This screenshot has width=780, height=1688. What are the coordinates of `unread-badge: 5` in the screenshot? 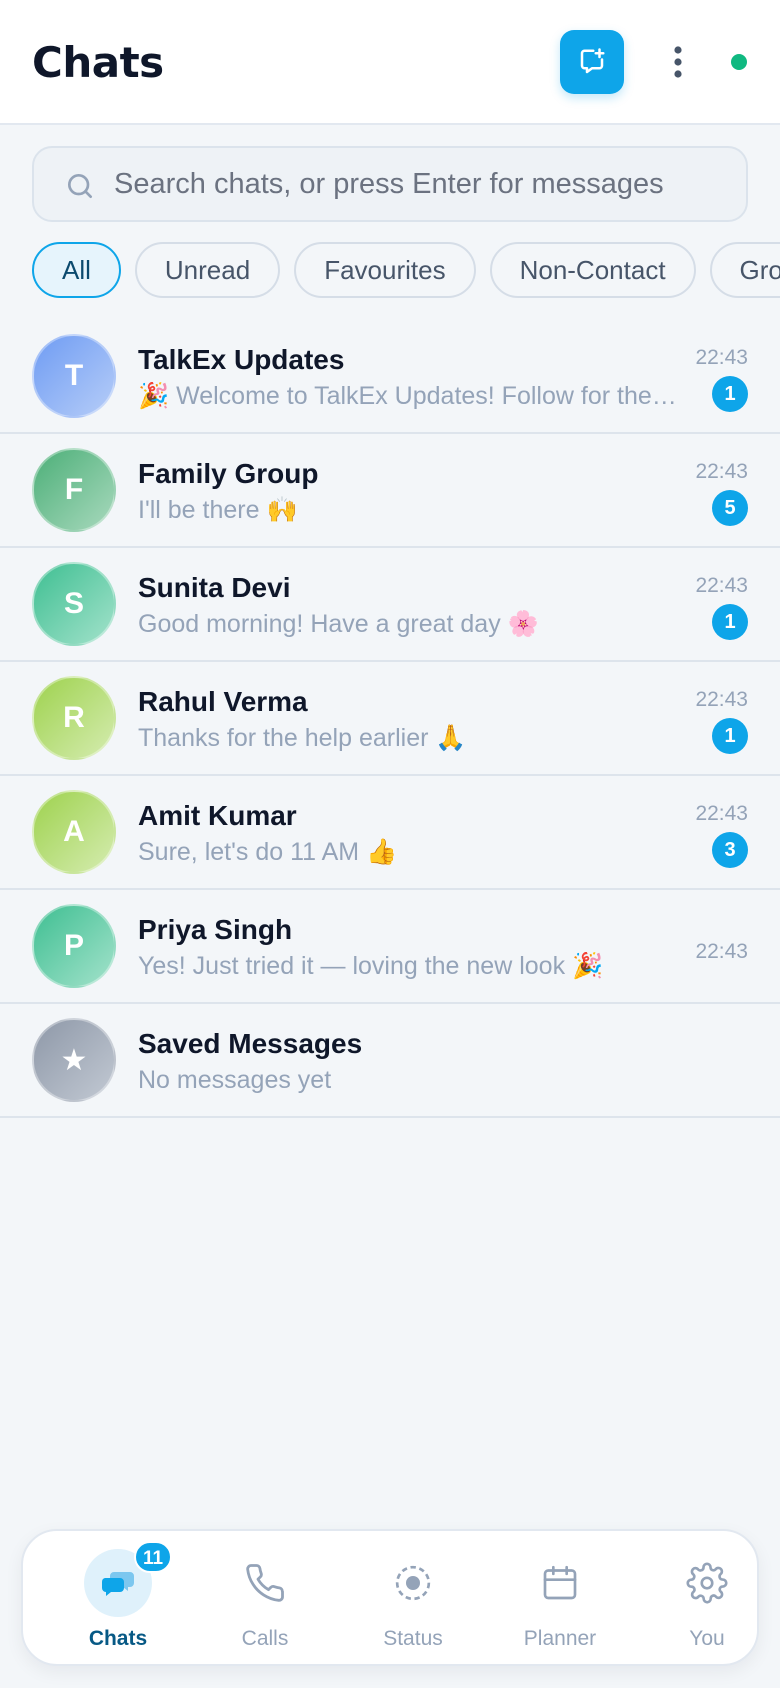 It's located at (730, 508).